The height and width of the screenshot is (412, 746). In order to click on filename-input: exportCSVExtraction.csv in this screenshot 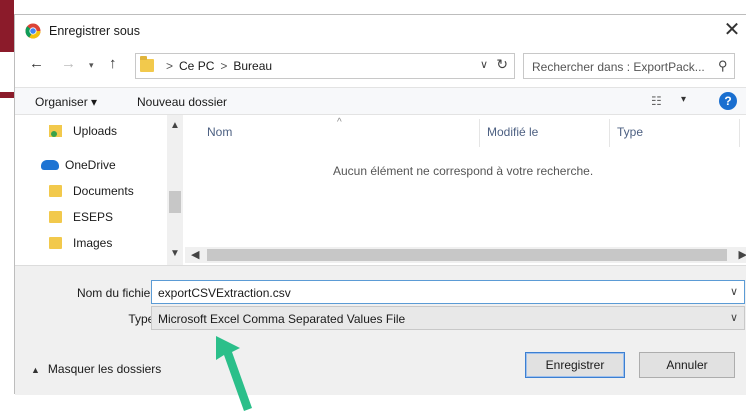, I will do `click(224, 293)`.